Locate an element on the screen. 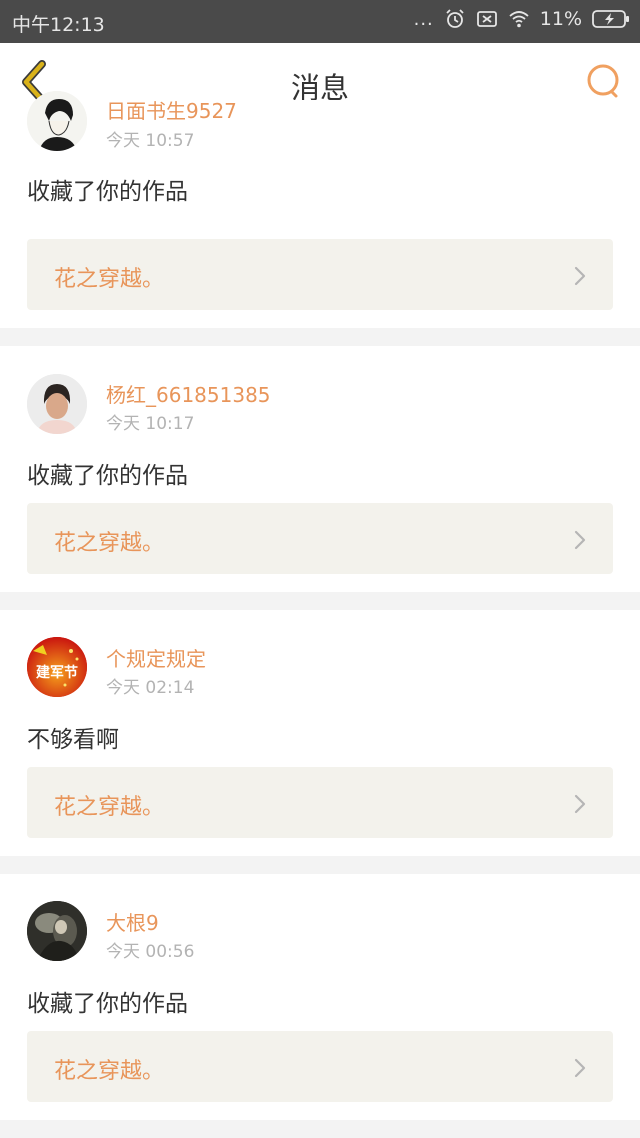 This screenshot has width=640, height=1138. message-time: 今天 02:14 is located at coordinates (150, 688).